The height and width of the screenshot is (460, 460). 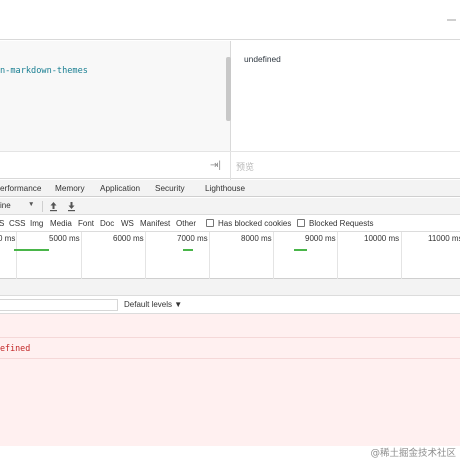 I want to click on tab-application: Application, so click(x=120, y=188).